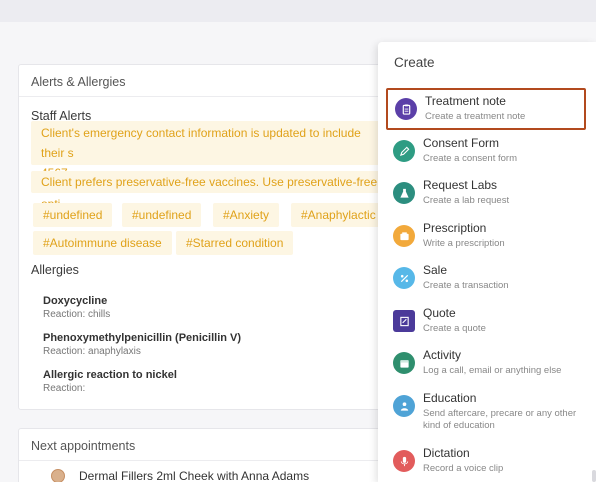 The height and width of the screenshot is (482, 596). I want to click on menu-item-description-line: kind of education, so click(459, 425).